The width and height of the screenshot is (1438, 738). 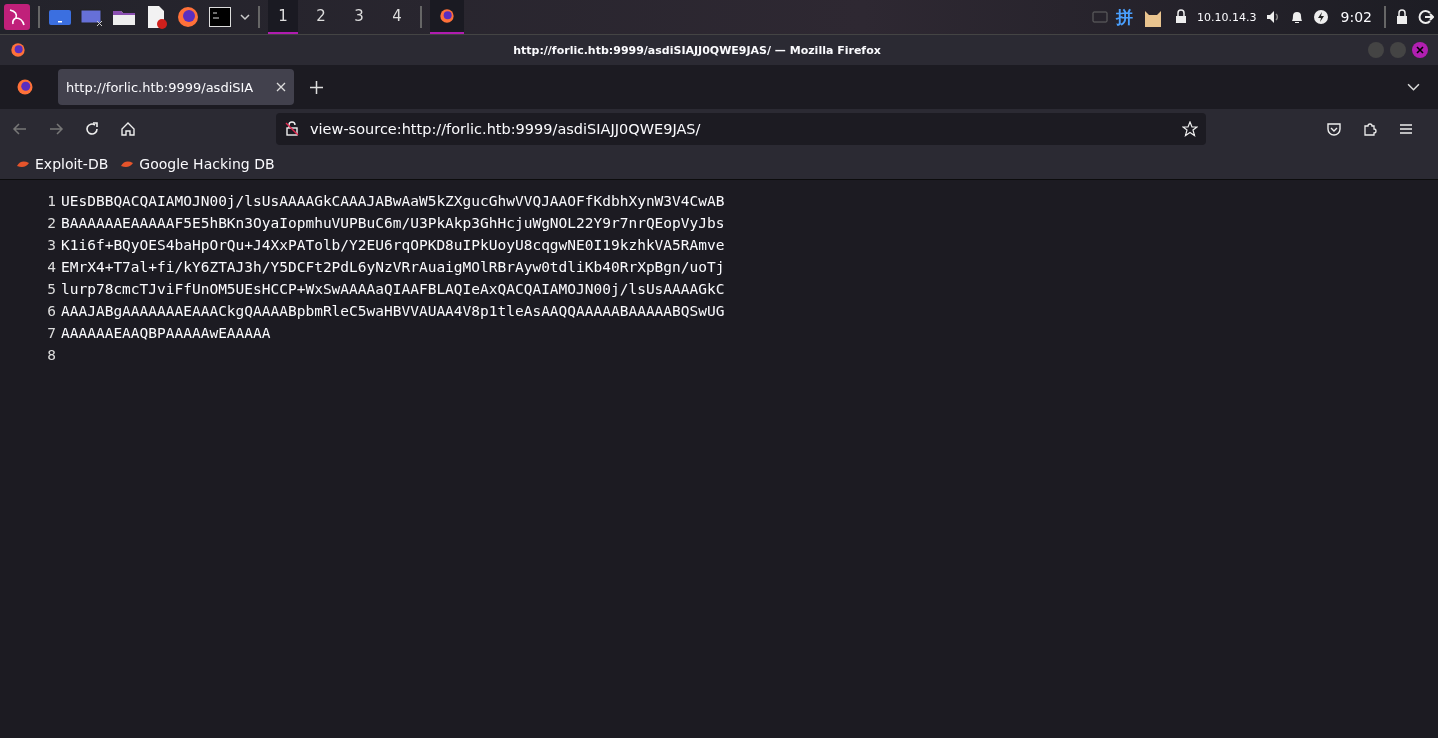 I want to click on power-icon, so click(x=1320, y=17).